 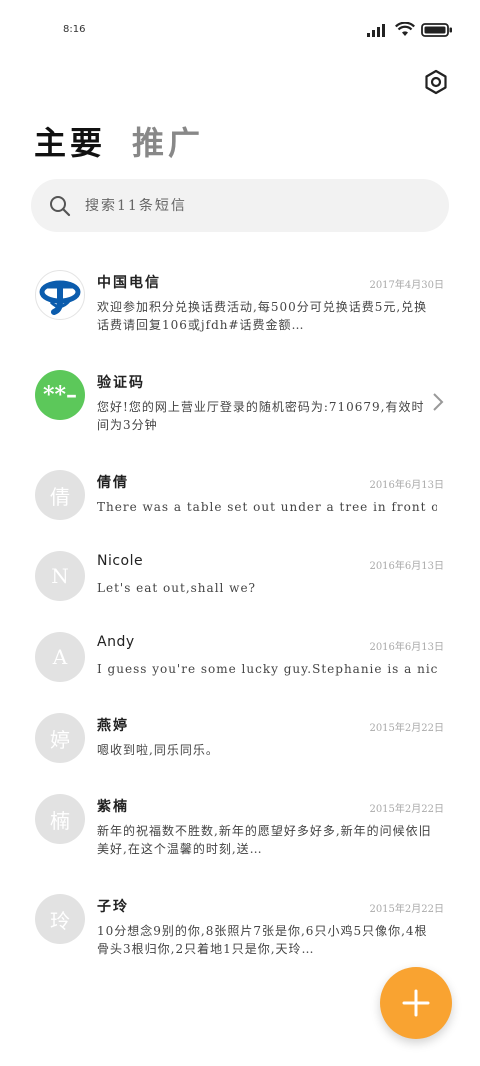 What do you see at coordinates (245, 205) in the screenshot?
I see `search-input` at bounding box center [245, 205].